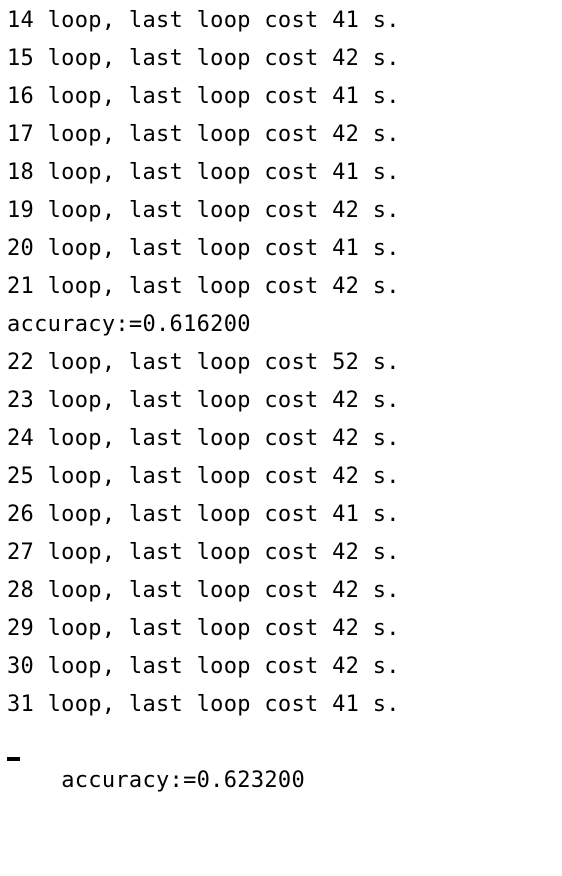  I want to click on terminal-line: 20 loop, last loop cost 41 s., so click(203, 248).